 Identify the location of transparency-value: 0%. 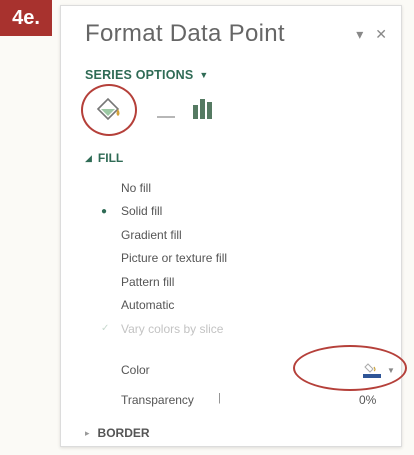
(367, 400).